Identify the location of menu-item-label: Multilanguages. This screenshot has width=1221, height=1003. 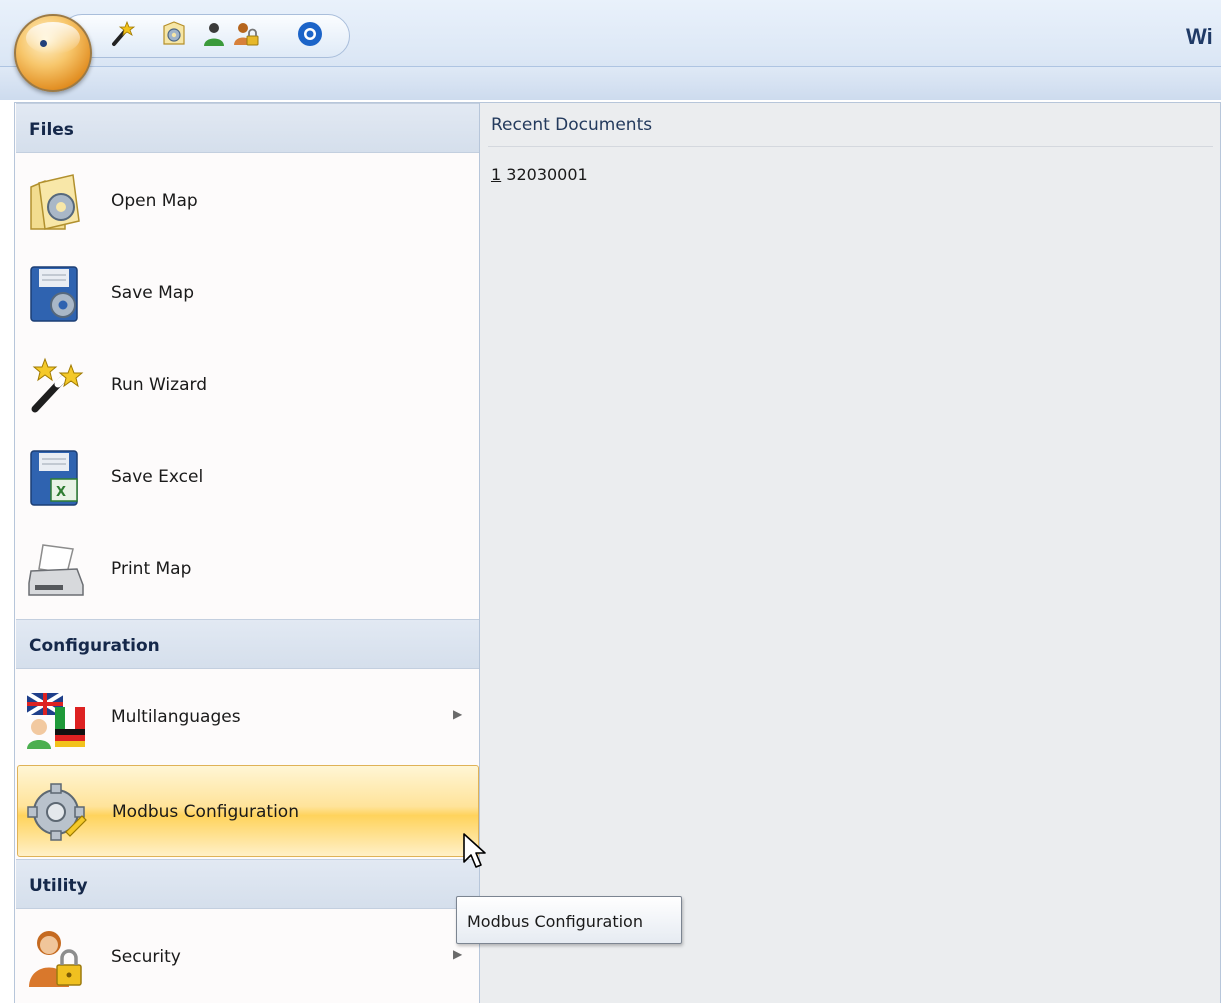
(176, 717).